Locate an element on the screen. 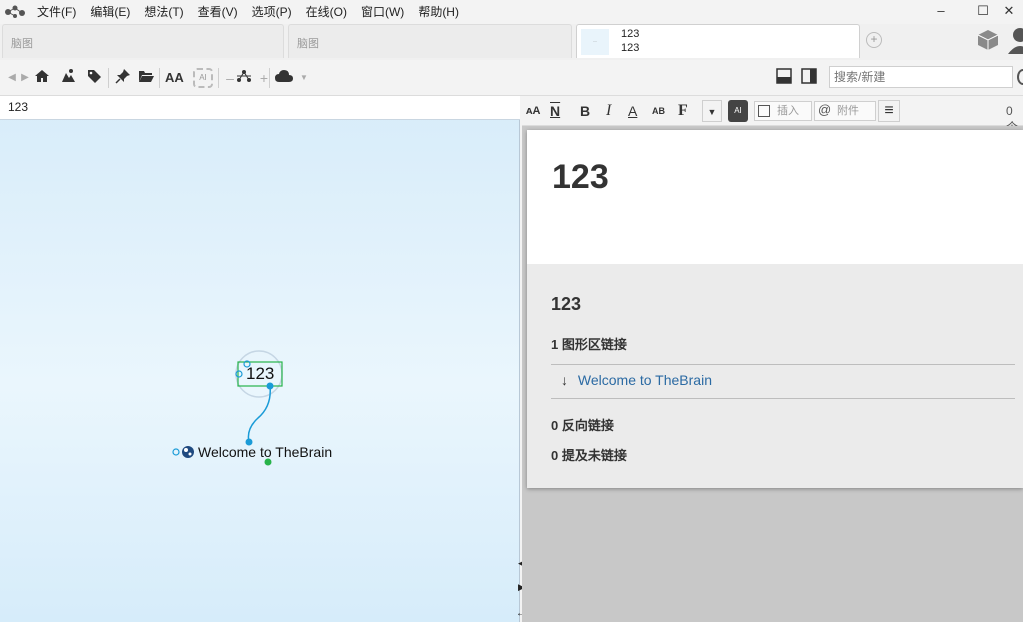 This screenshot has width=1023, height=622. layout-right-icon is located at coordinates (809, 78).